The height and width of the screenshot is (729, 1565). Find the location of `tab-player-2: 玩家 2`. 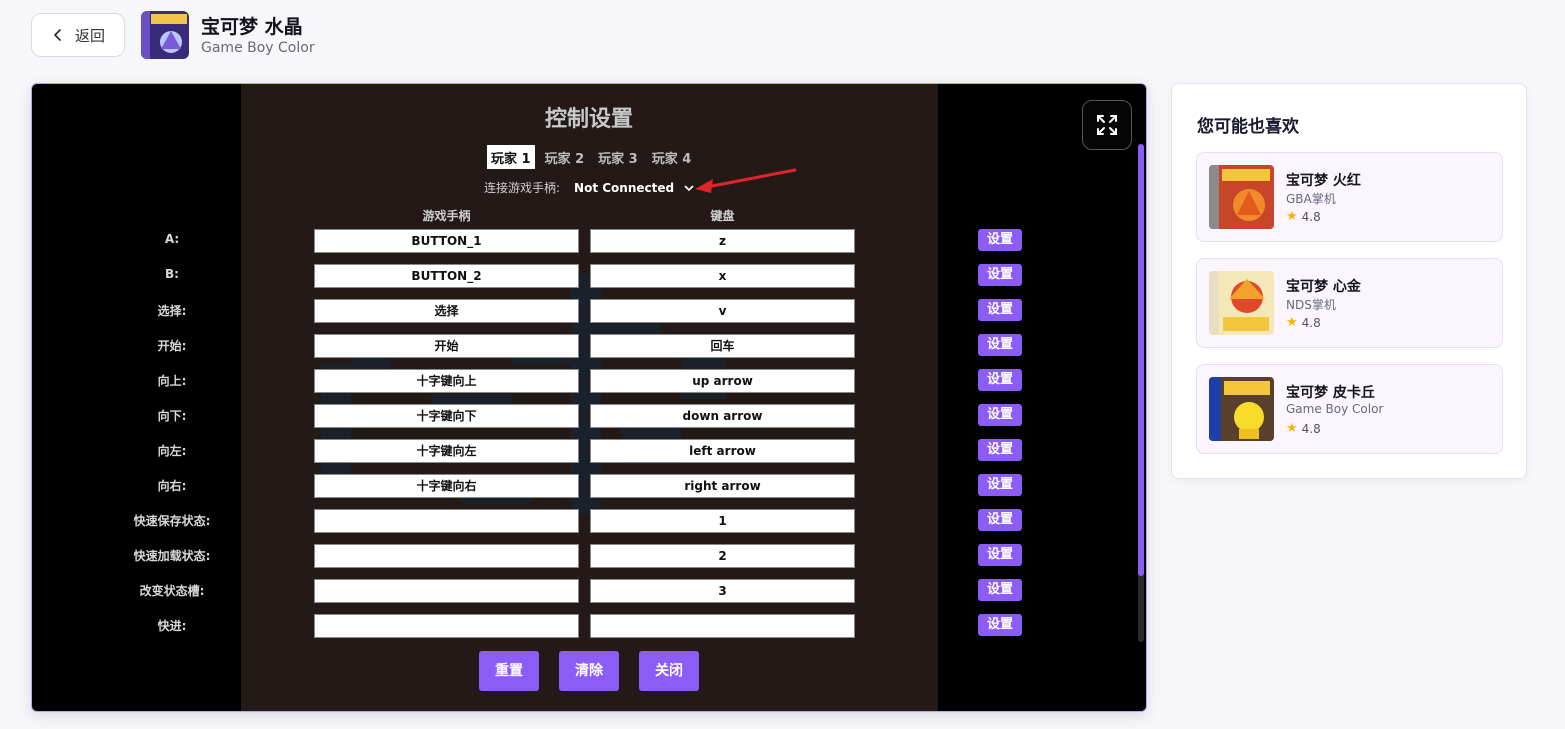

tab-player-2: 玩家 2 is located at coordinates (565, 157).